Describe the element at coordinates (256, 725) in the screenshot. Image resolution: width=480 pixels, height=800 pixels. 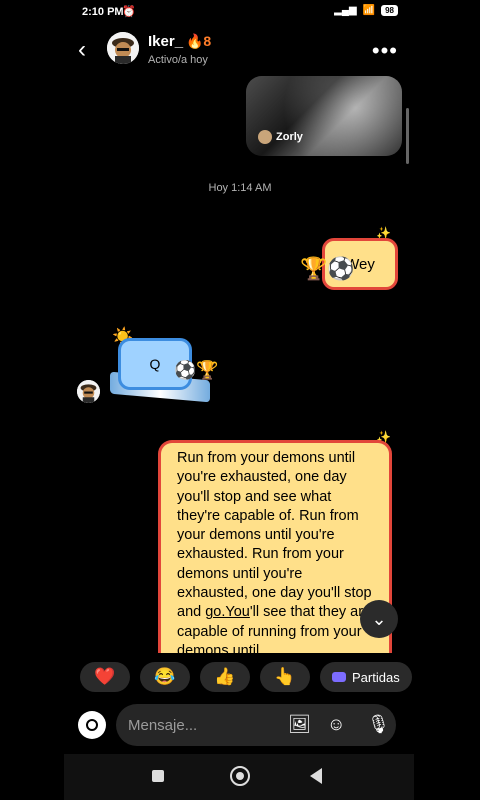
I see `message-input` at that location.